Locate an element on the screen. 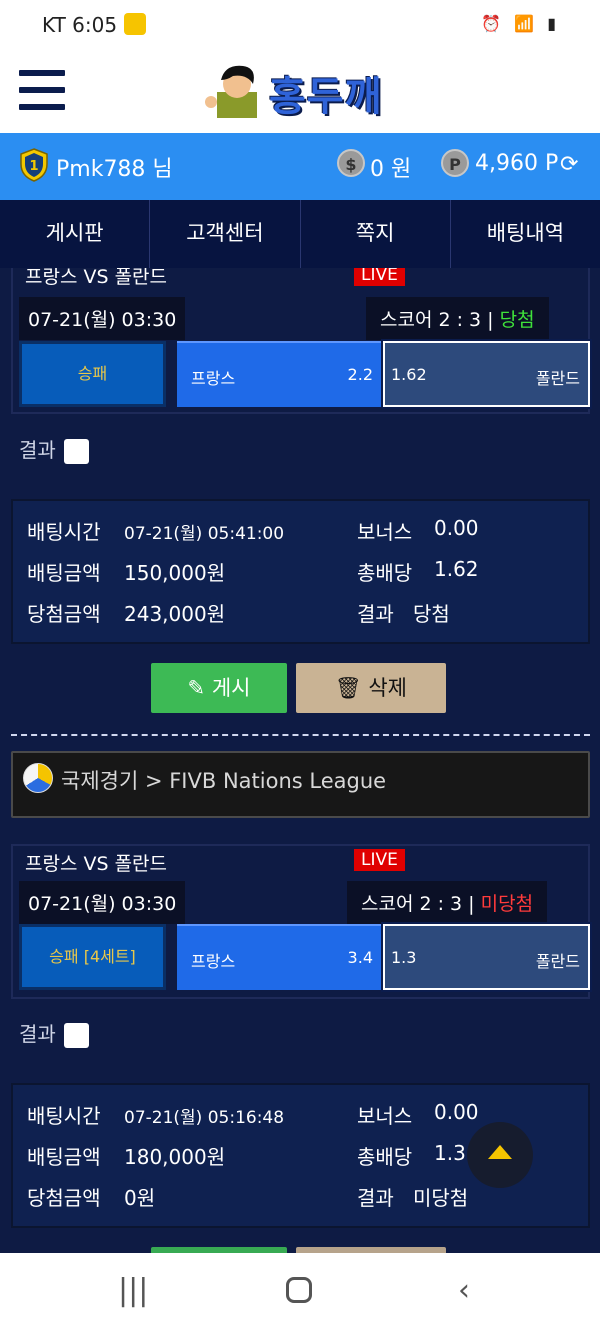 The width and height of the screenshot is (600, 1333). status-bar: KT 6:05 ⏰ 📶 ▮ is located at coordinates (300, 25).